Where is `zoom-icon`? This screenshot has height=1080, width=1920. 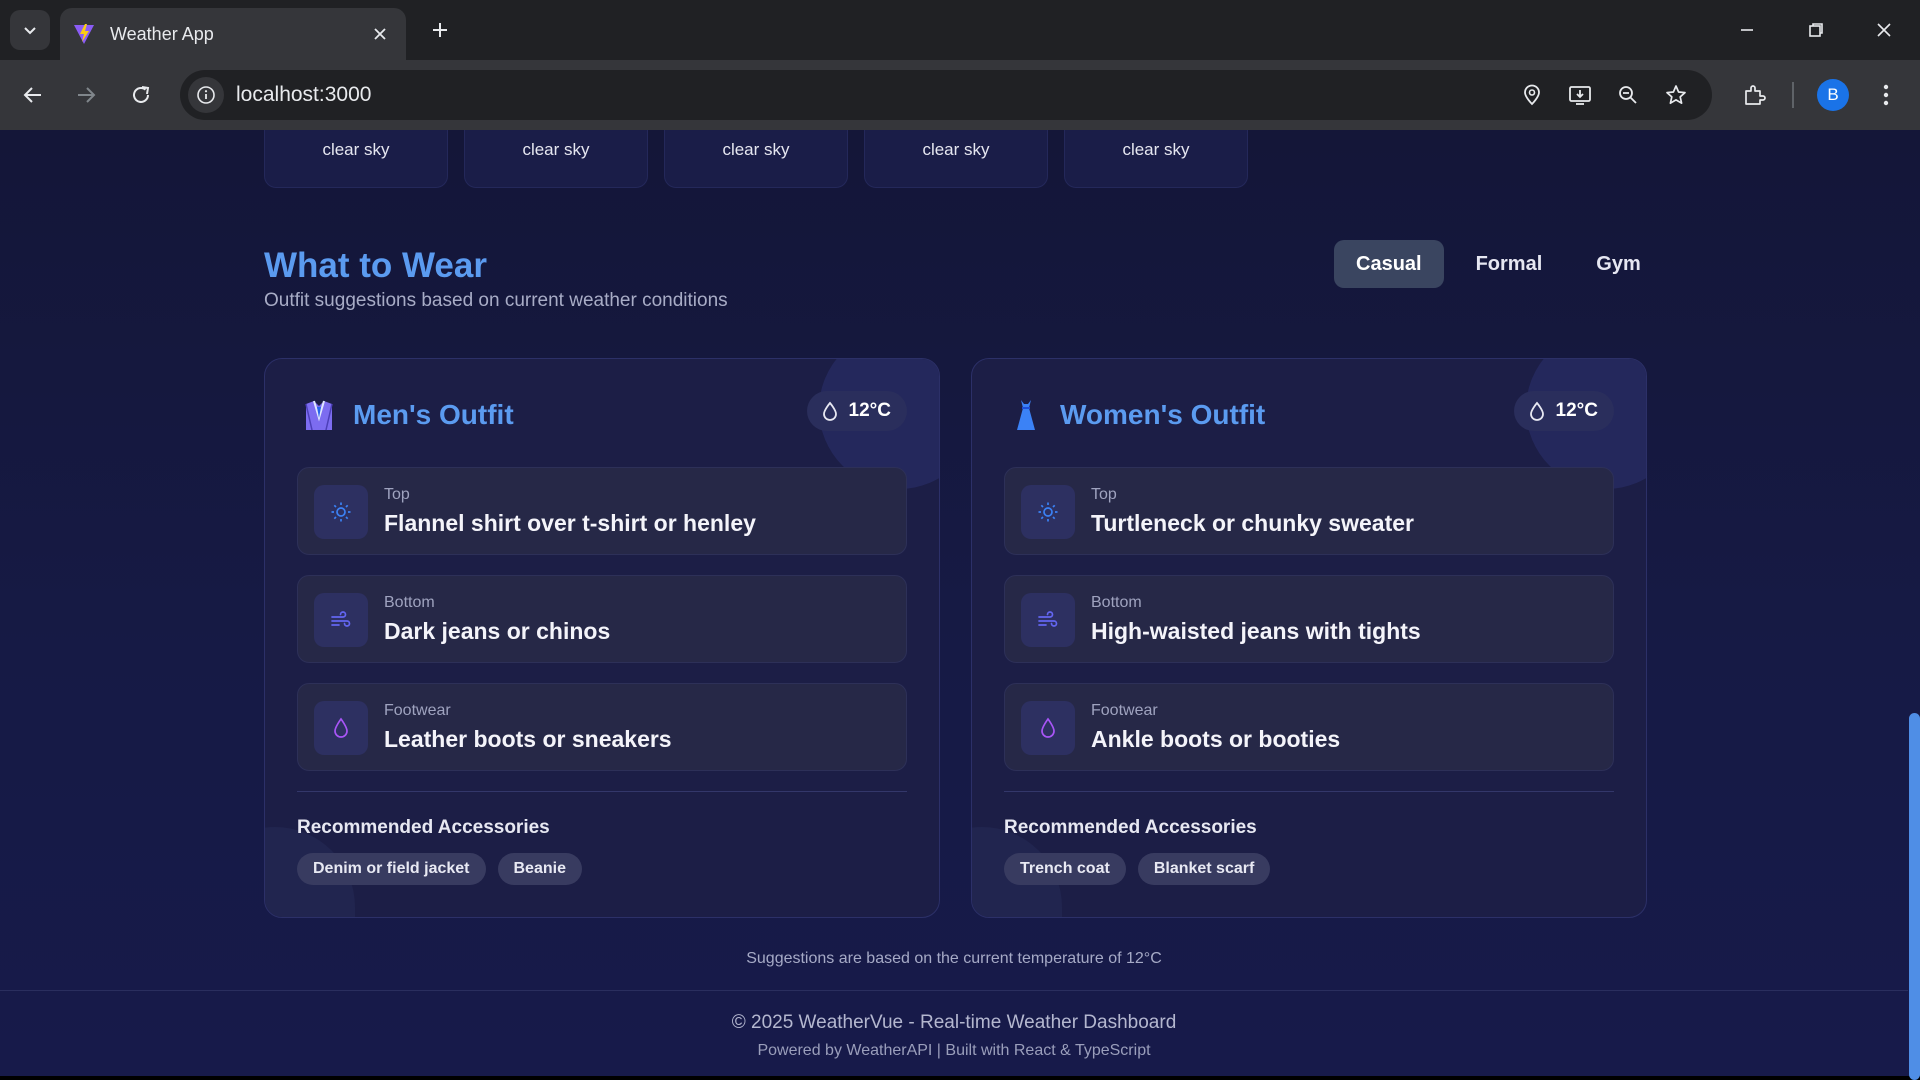 zoom-icon is located at coordinates (1628, 95).